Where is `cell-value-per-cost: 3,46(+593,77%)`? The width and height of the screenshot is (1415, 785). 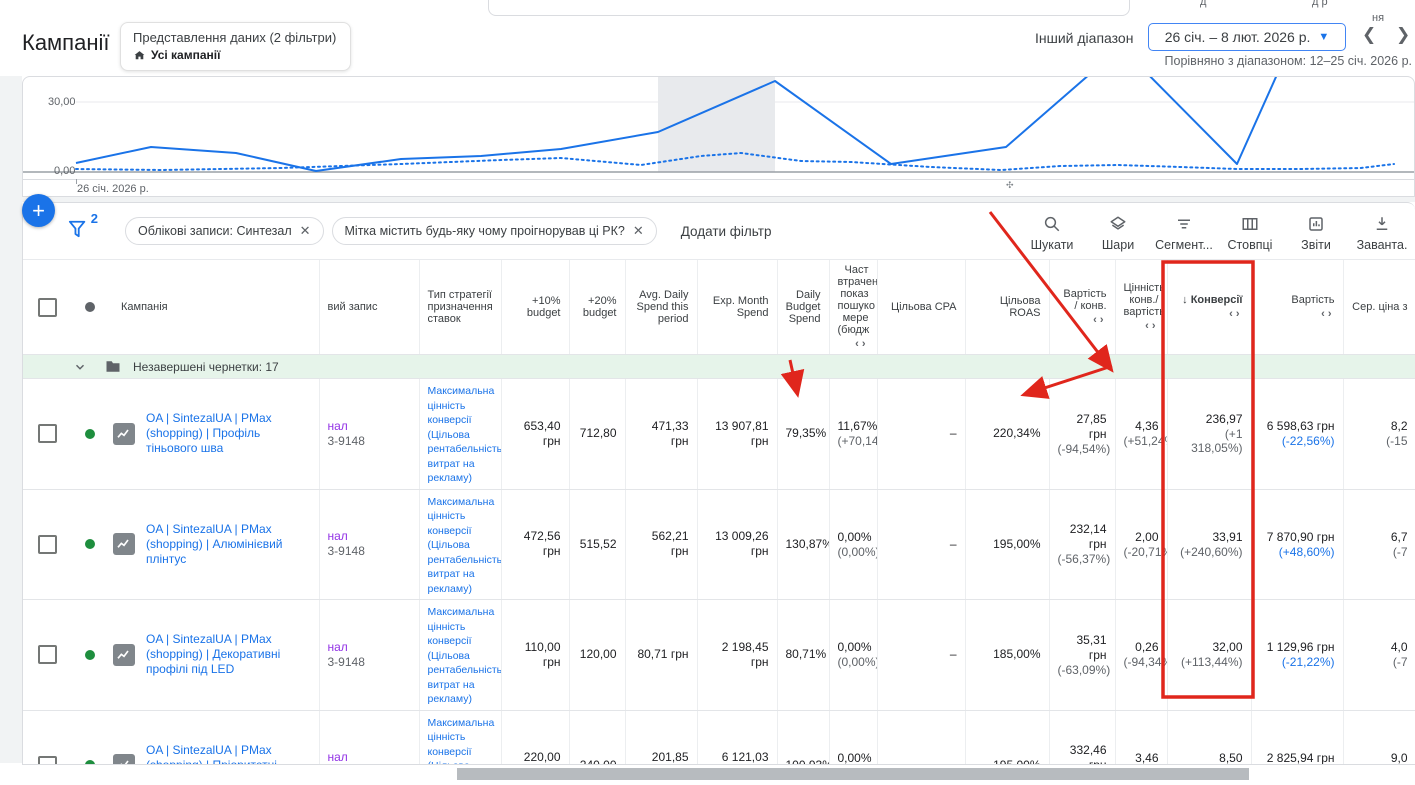 cell-value-per-cost: 3,46(+593,77%) is located at coordinates (1141, 737).